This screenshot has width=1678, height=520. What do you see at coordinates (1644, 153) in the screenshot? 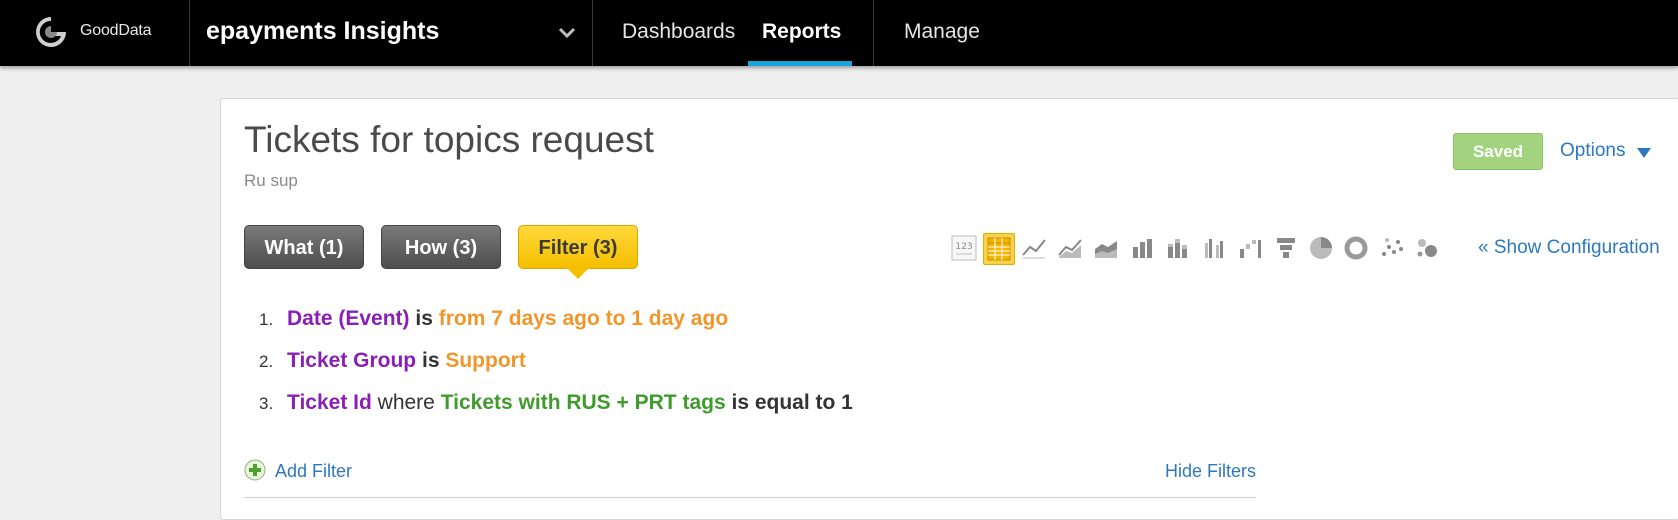
I see `caret-down-icon` at bounding box center [1644, 153].